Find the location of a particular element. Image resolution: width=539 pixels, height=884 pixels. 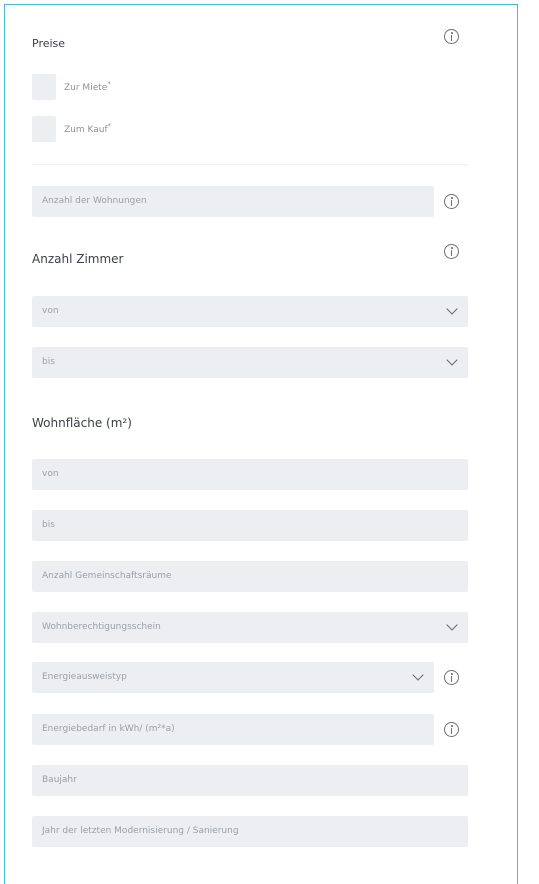

wohnflaeche-bis-placeholder: bis is located at coordinates (48, 525).